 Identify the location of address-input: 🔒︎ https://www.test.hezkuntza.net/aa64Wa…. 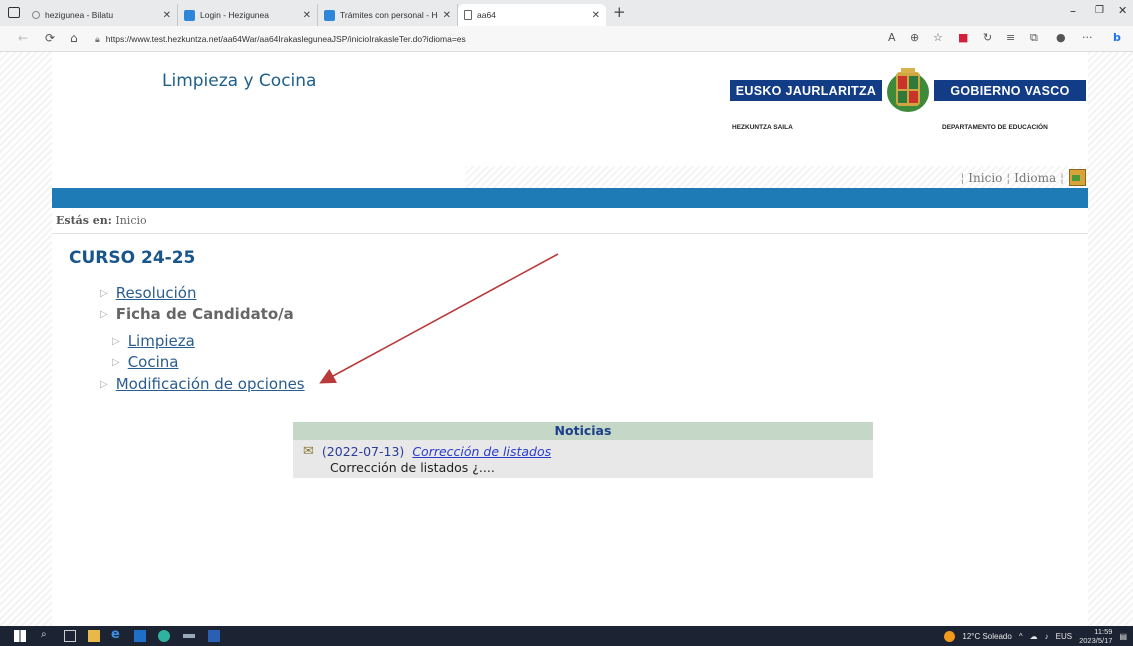
(485, 39).